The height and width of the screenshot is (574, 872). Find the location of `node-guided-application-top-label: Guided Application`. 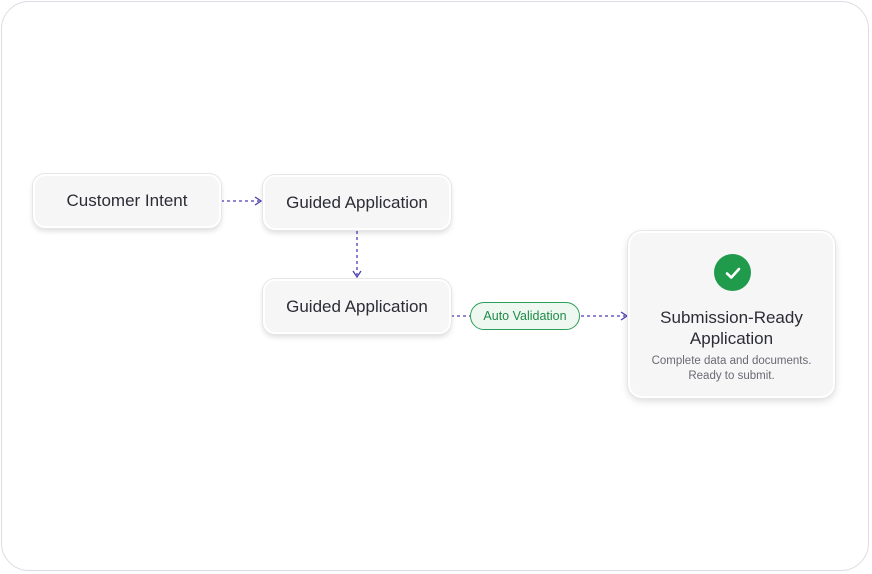

node-guided-application-top-label: Guided Application is located at coordinates (357, 202).